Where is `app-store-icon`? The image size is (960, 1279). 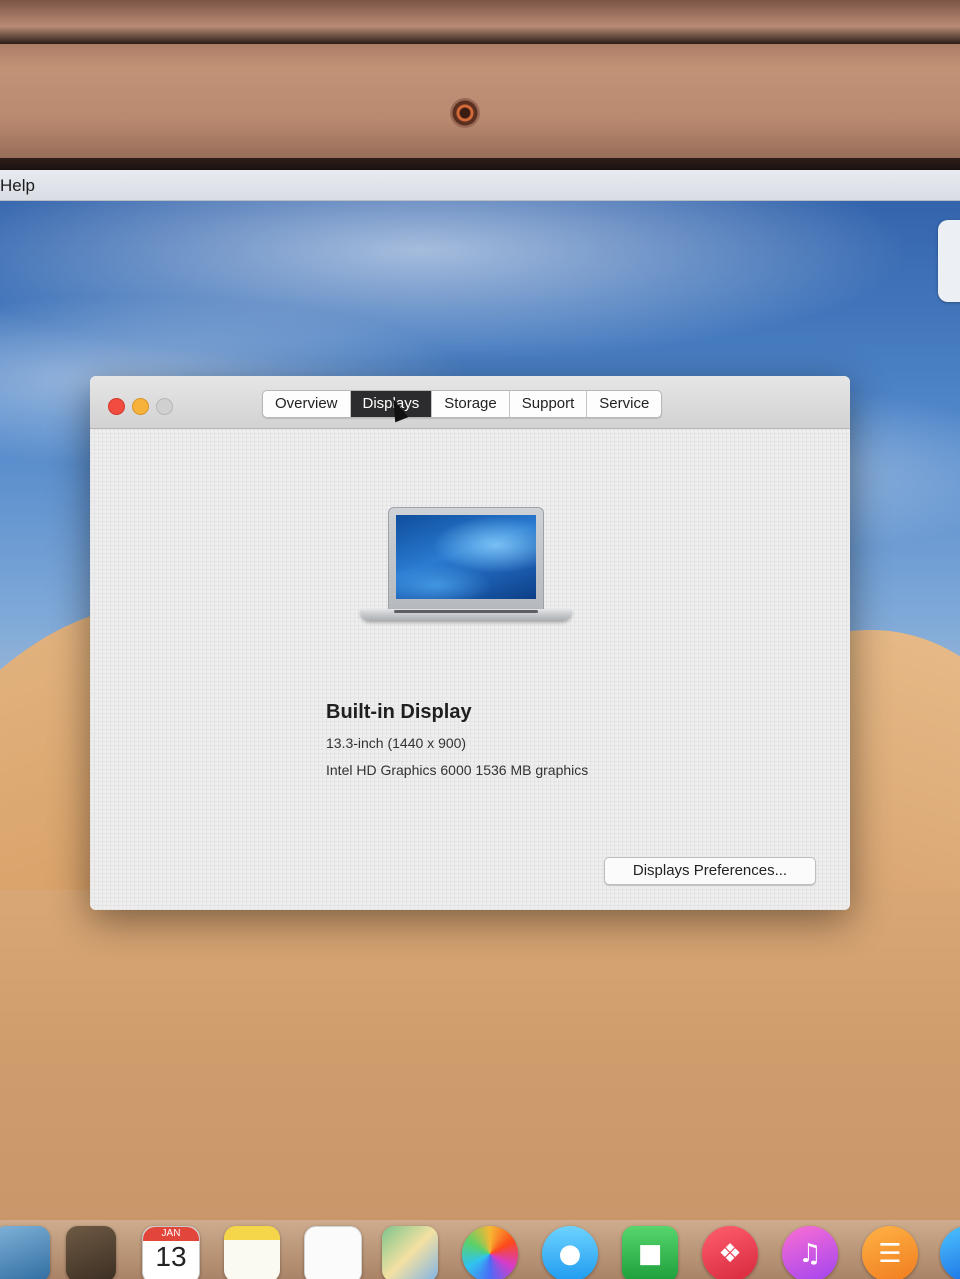
app-store-icon is located at coordinates (950, 1252).